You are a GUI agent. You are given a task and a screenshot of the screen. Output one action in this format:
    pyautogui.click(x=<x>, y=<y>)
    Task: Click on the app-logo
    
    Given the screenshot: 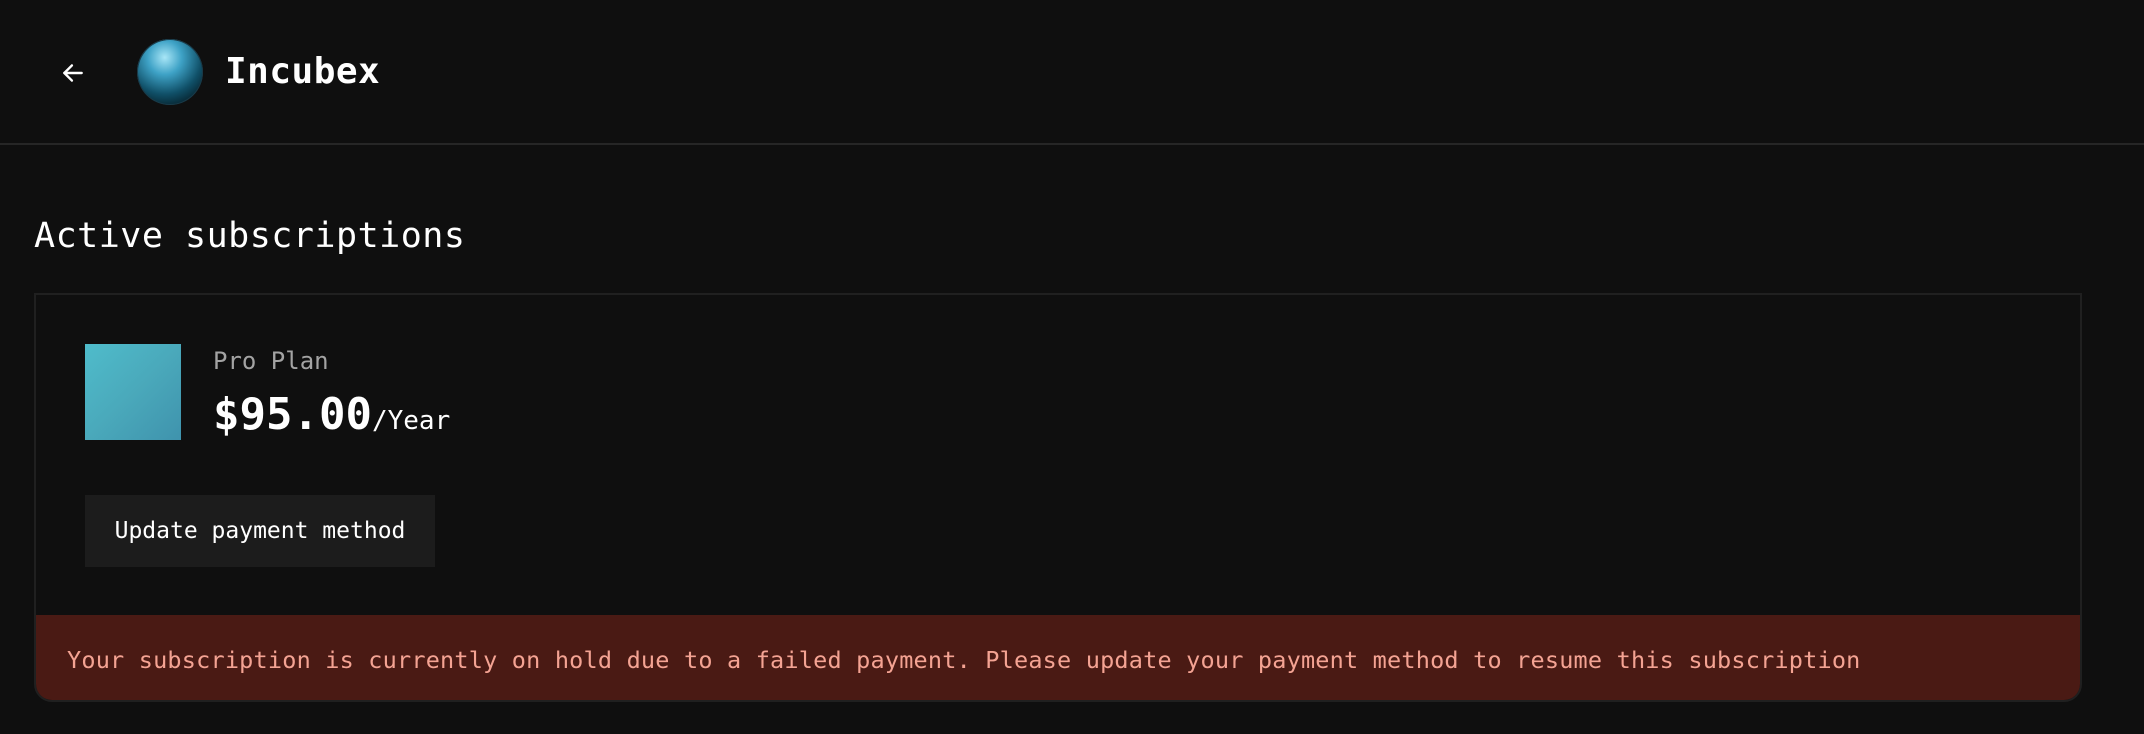 What is the action you would take?
    pyautogui.click(x=170, y=72)
    